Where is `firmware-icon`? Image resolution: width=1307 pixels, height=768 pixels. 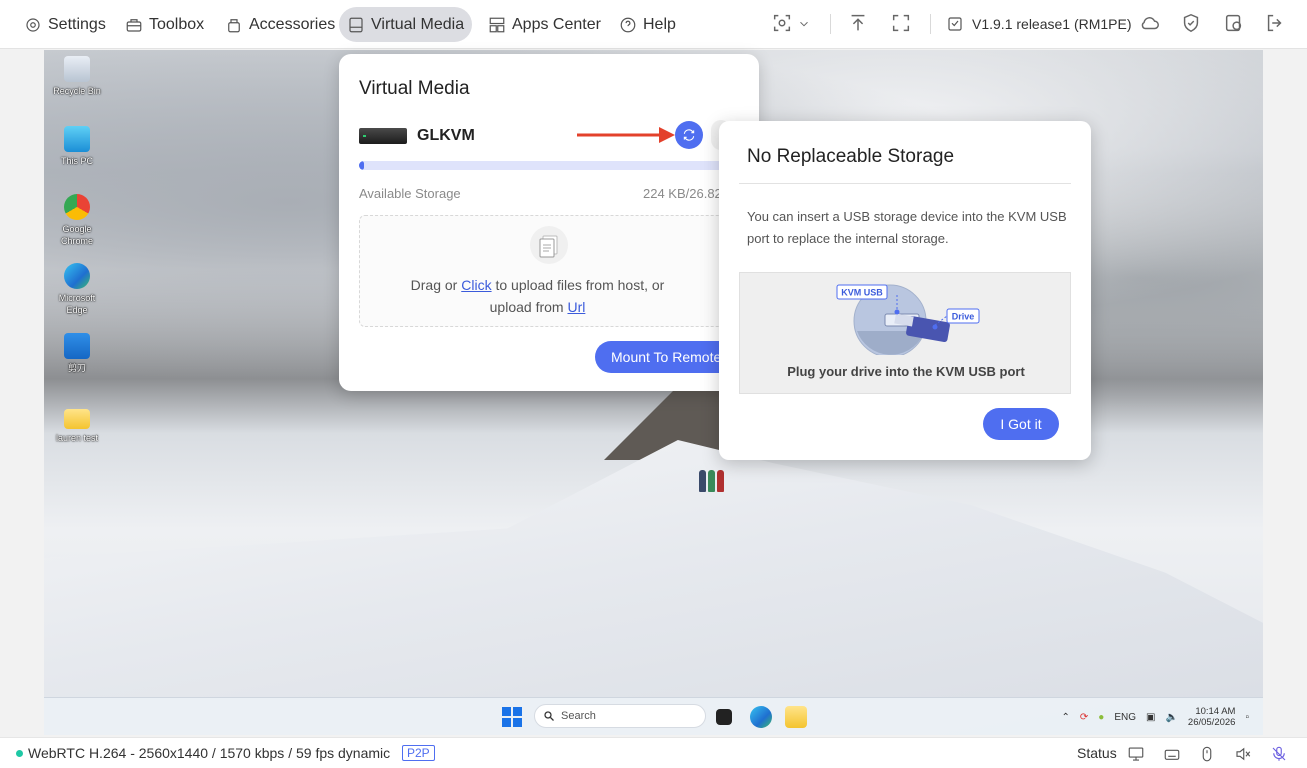
firmware-icon is located at coordinates (955, 24).